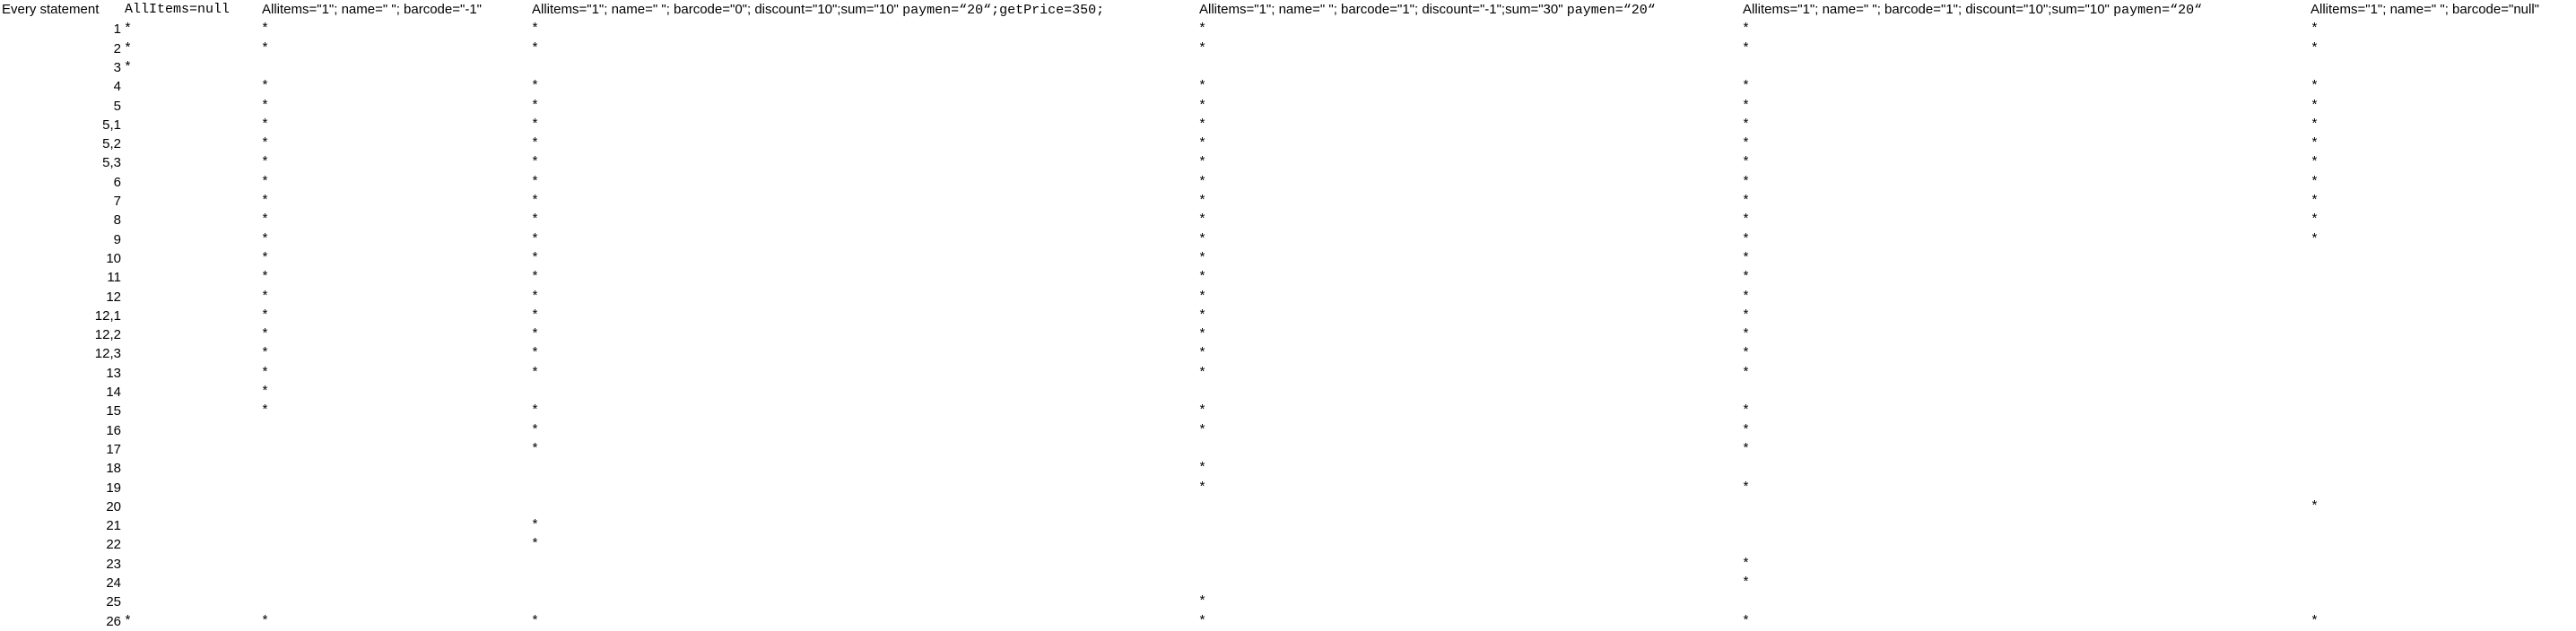  What do you see at coordinates (1288, 353) in the screenshot?
I see `table-row: 12,3 * * * *` at bounding box center [1288, 353].